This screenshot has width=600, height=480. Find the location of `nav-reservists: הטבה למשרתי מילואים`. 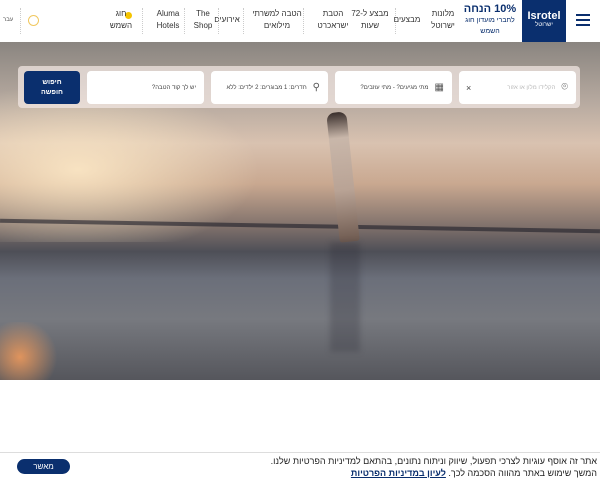

nav-reservists: הטבה למשרתי מילואים is located at coordinates (277, 20).